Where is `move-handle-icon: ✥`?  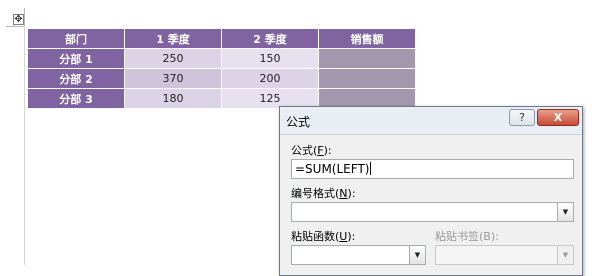
move-handle-icon: ✥ is located at coordinates (18, 19).